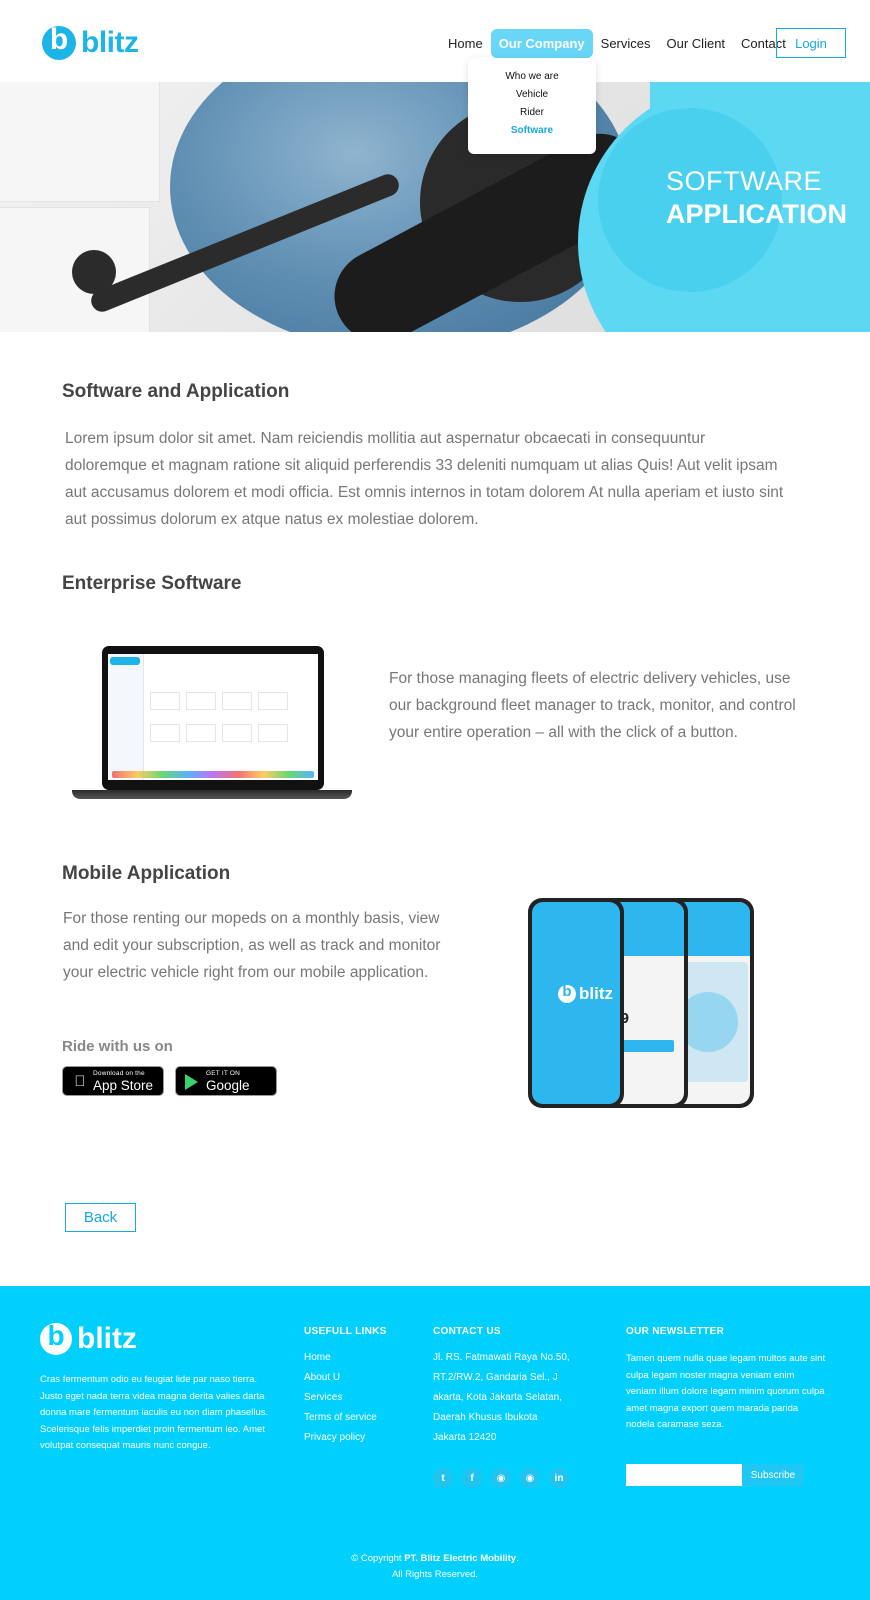 The image size is (870, 1600). I want to click on address-line: Jl. RS. Fatmawati Raya No.50,, so click(501, 1357).